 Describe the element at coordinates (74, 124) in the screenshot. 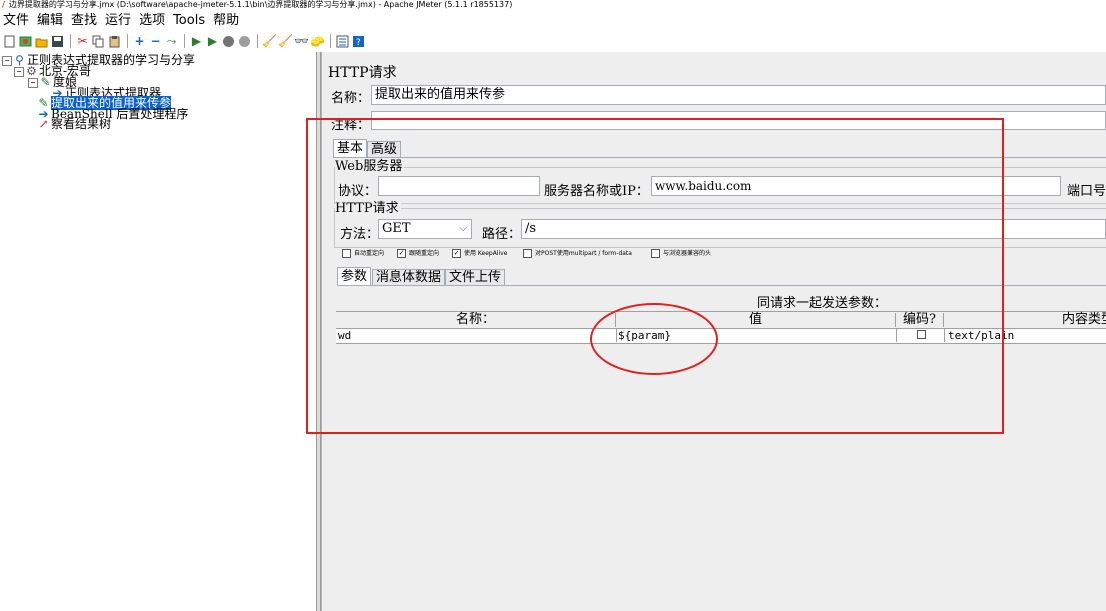

I see `tree-node-results-tree: ↗ 察看结果树` at that location.